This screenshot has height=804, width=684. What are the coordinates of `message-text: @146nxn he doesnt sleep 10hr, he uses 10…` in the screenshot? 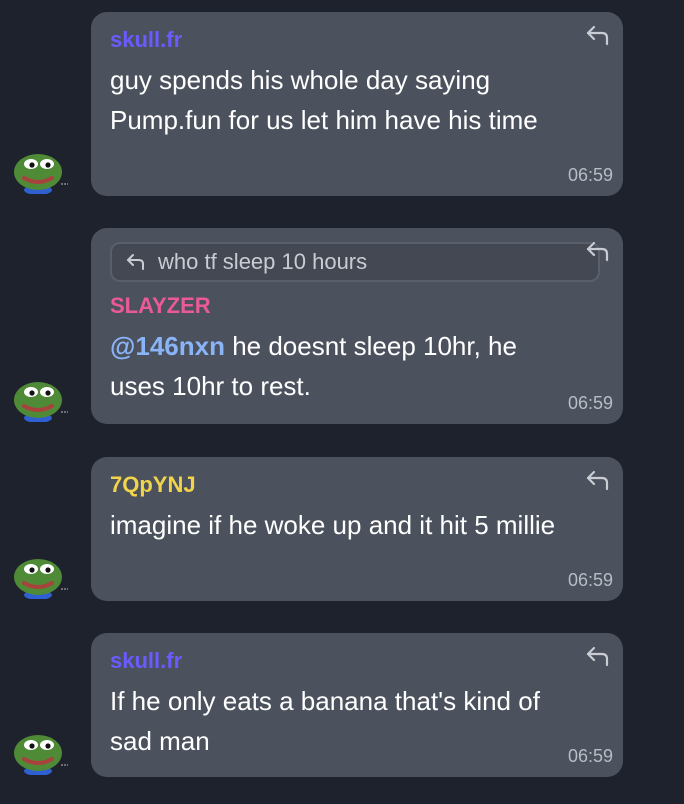 It's located at (335, 366).